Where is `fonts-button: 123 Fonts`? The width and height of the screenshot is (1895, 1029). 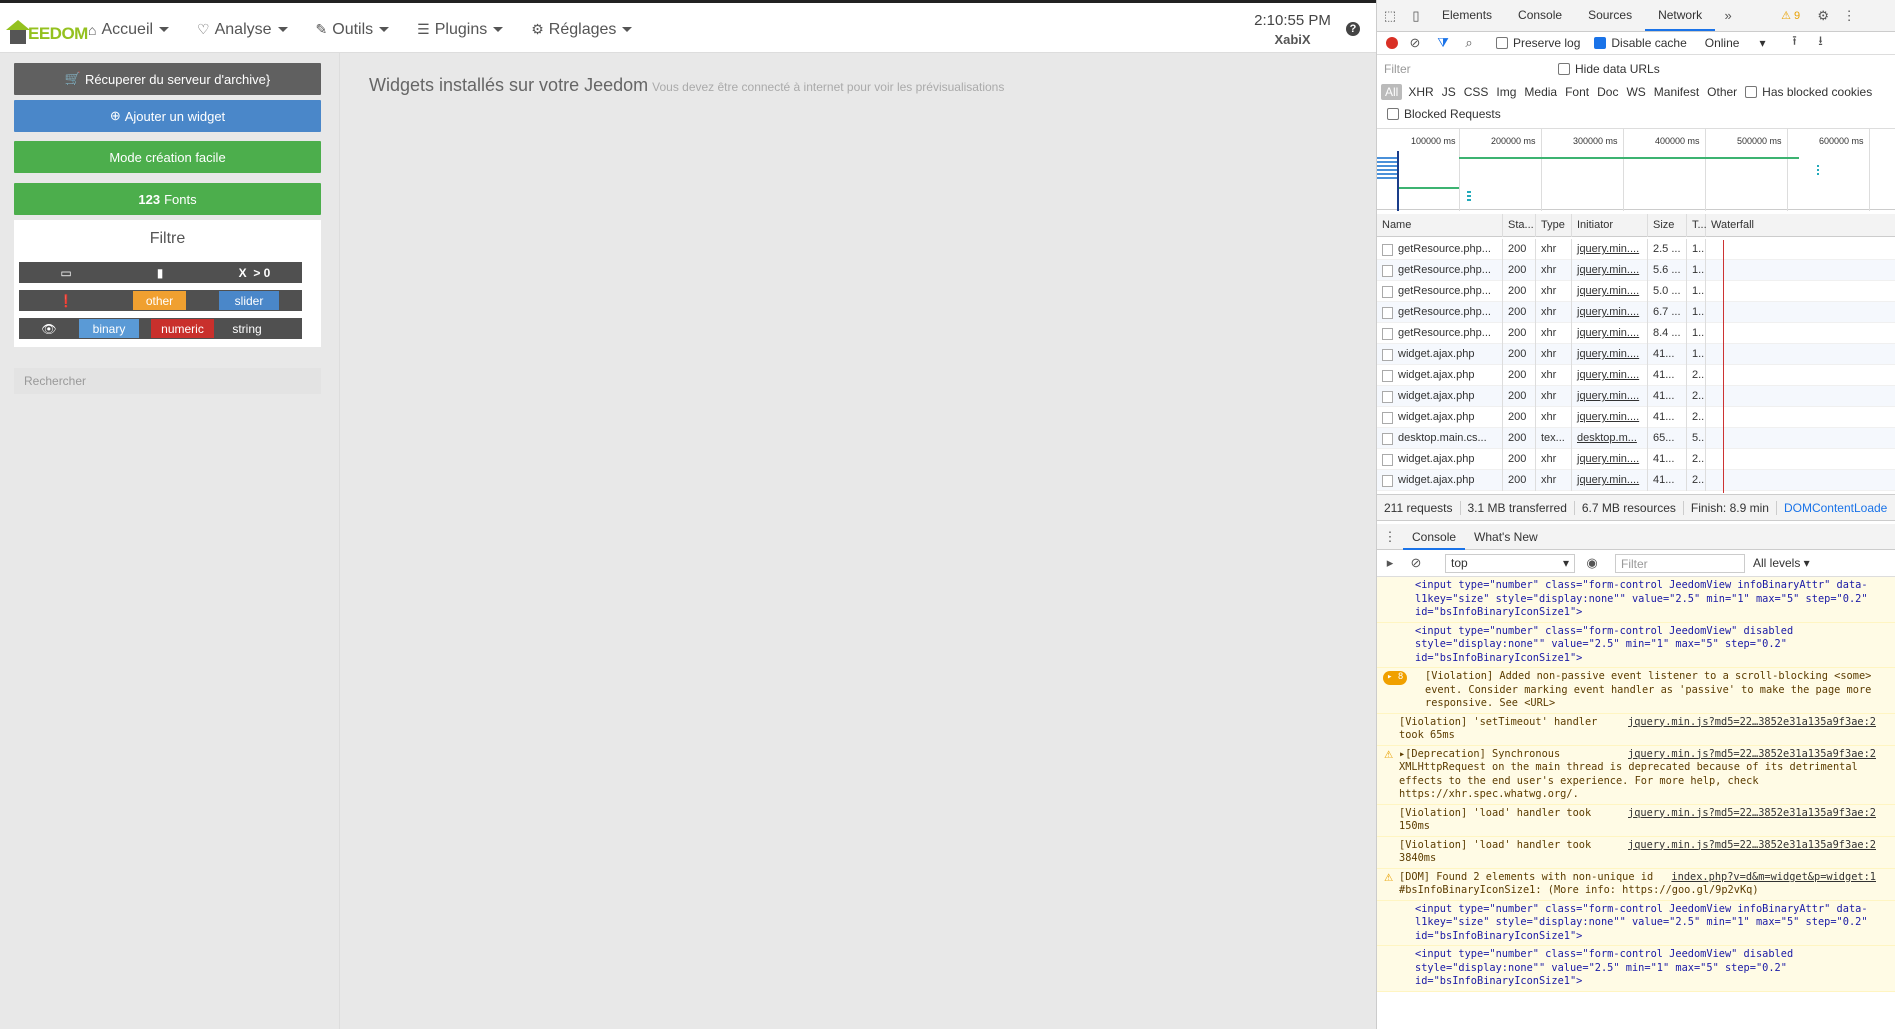
fonts-button: 123 Fonts is located at coordinates (167, 199).